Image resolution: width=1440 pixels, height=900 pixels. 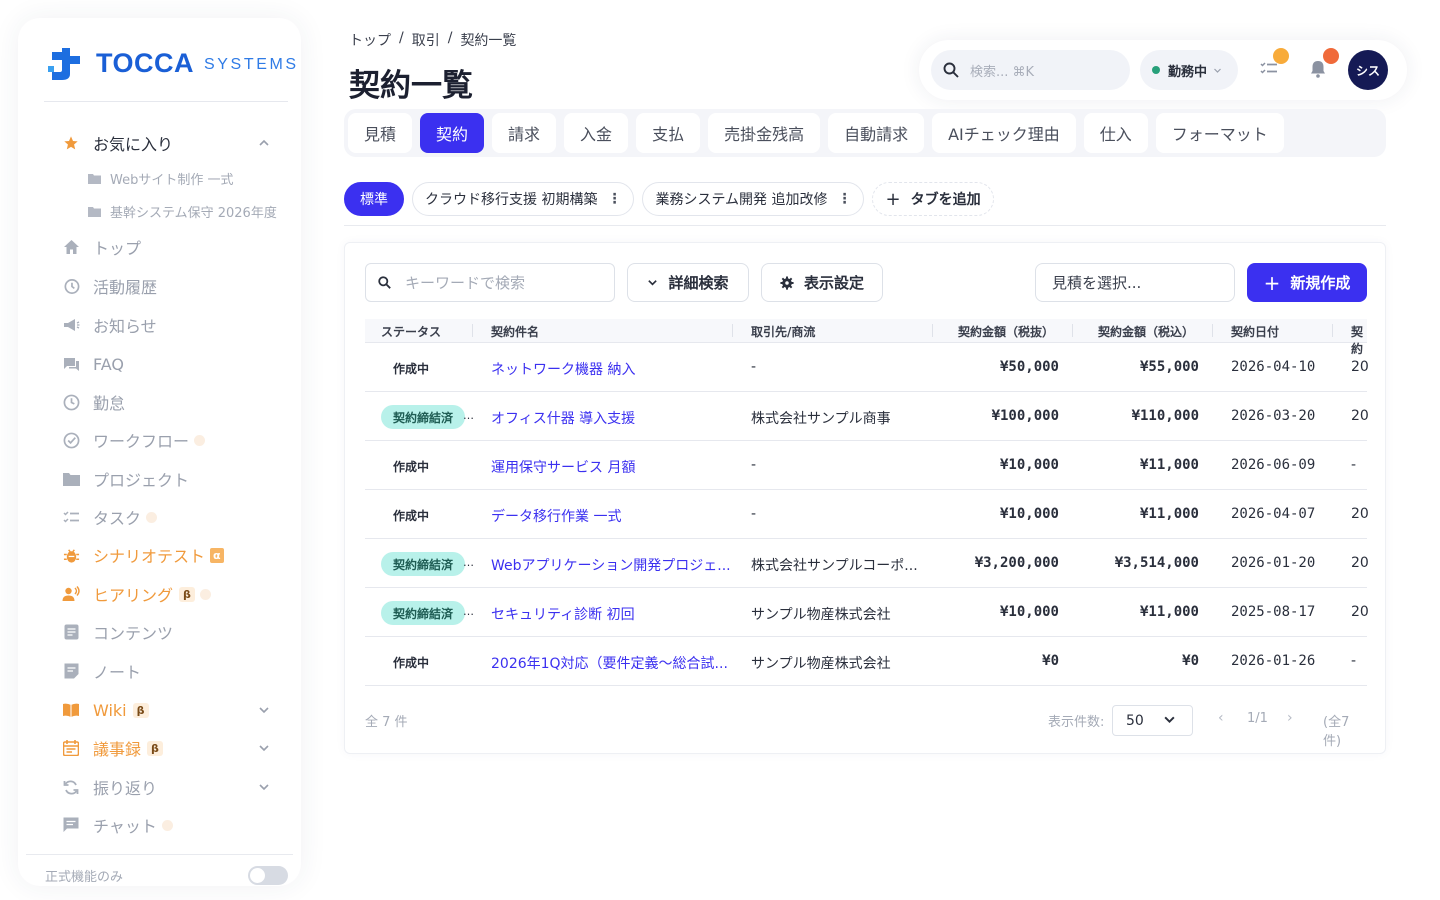 I want to click on sidebar-item-label: タスク, so click(x=117, y=518).